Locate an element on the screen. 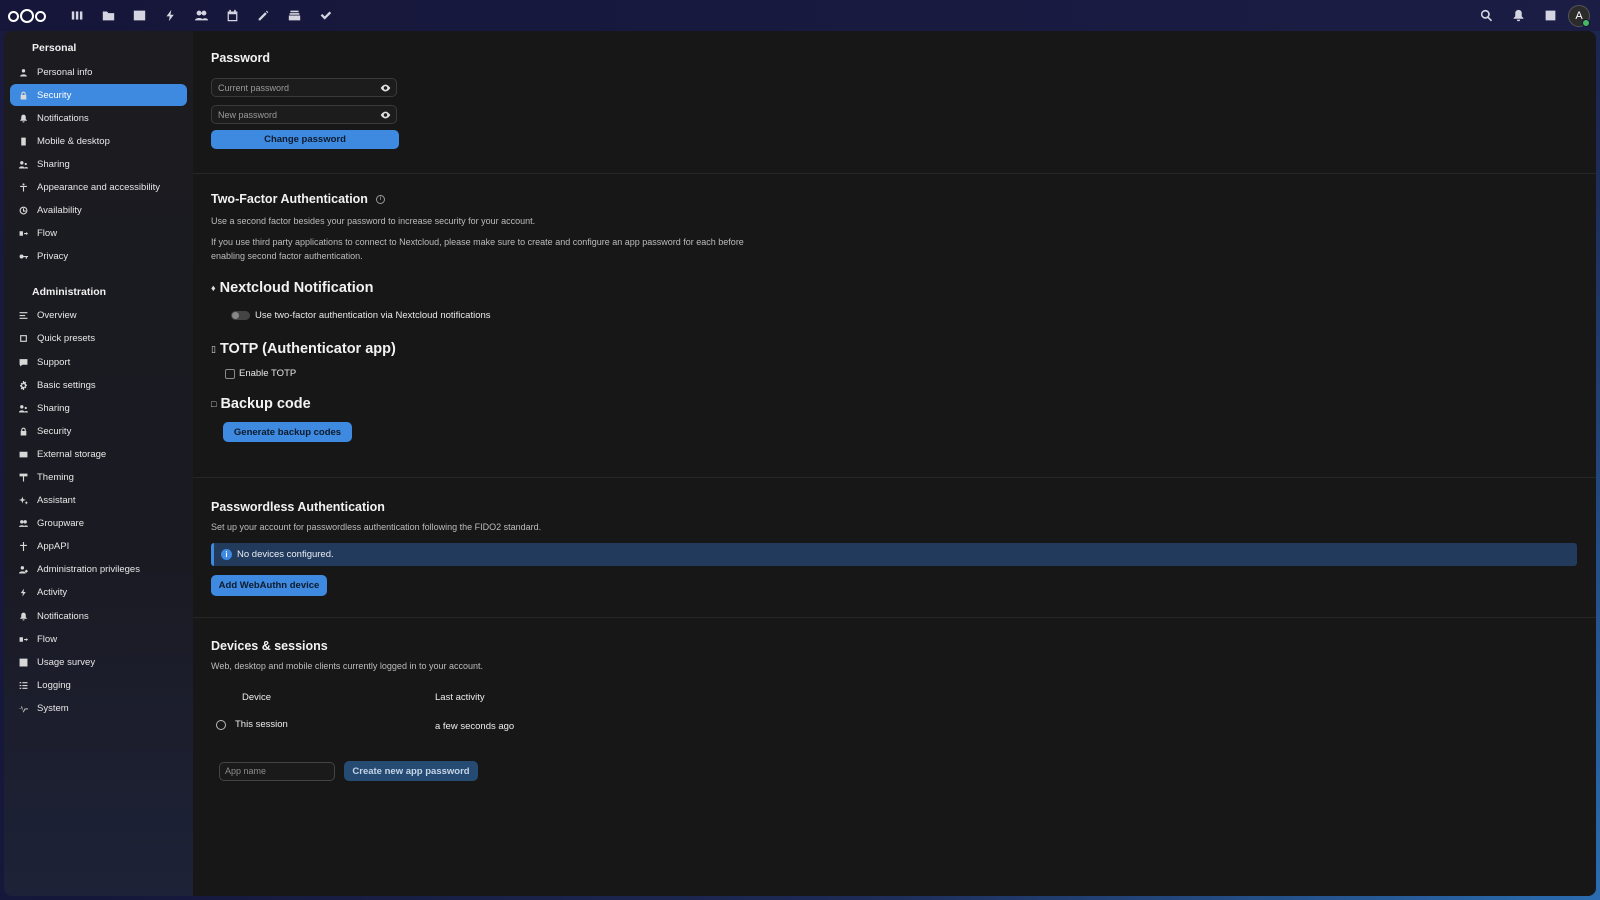 The height and width of the screenshot is (900, 1600). share-icon is located at coordinates (23, 164).